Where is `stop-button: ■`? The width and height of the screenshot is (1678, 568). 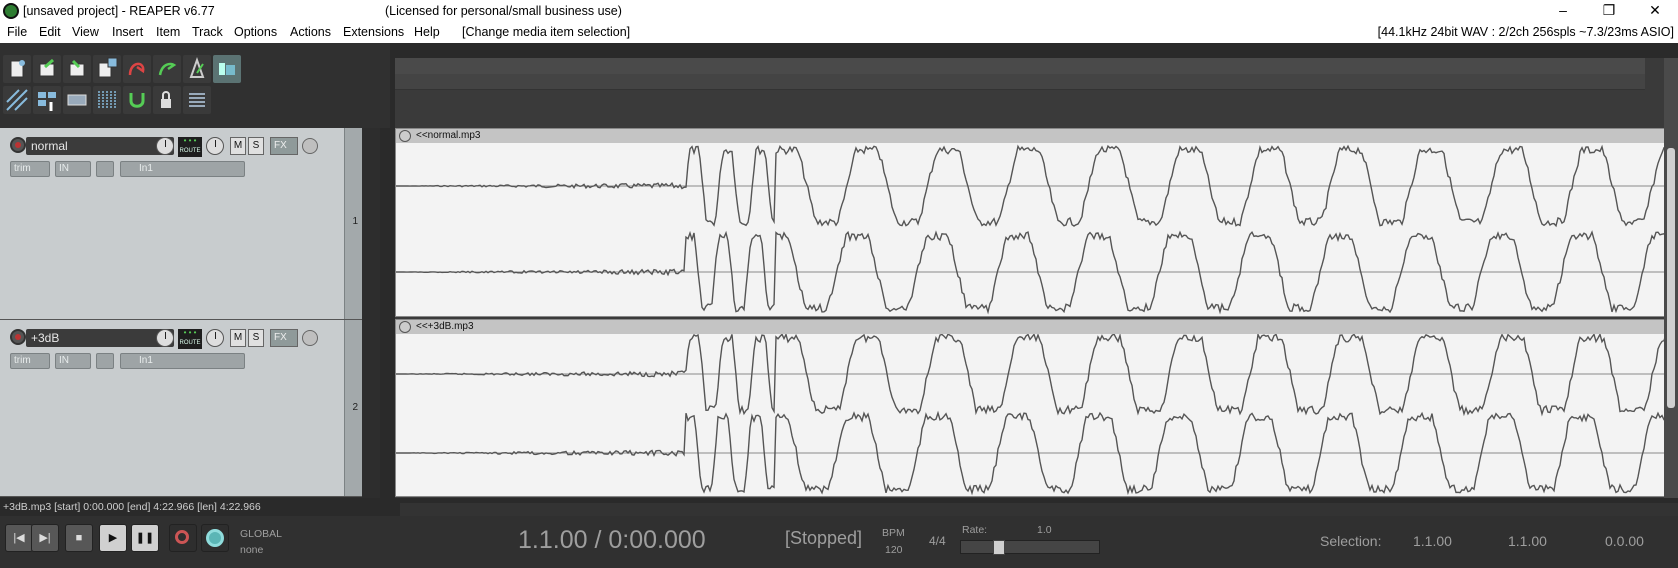 stop-button: ■ is located at coordinates (79, 538).